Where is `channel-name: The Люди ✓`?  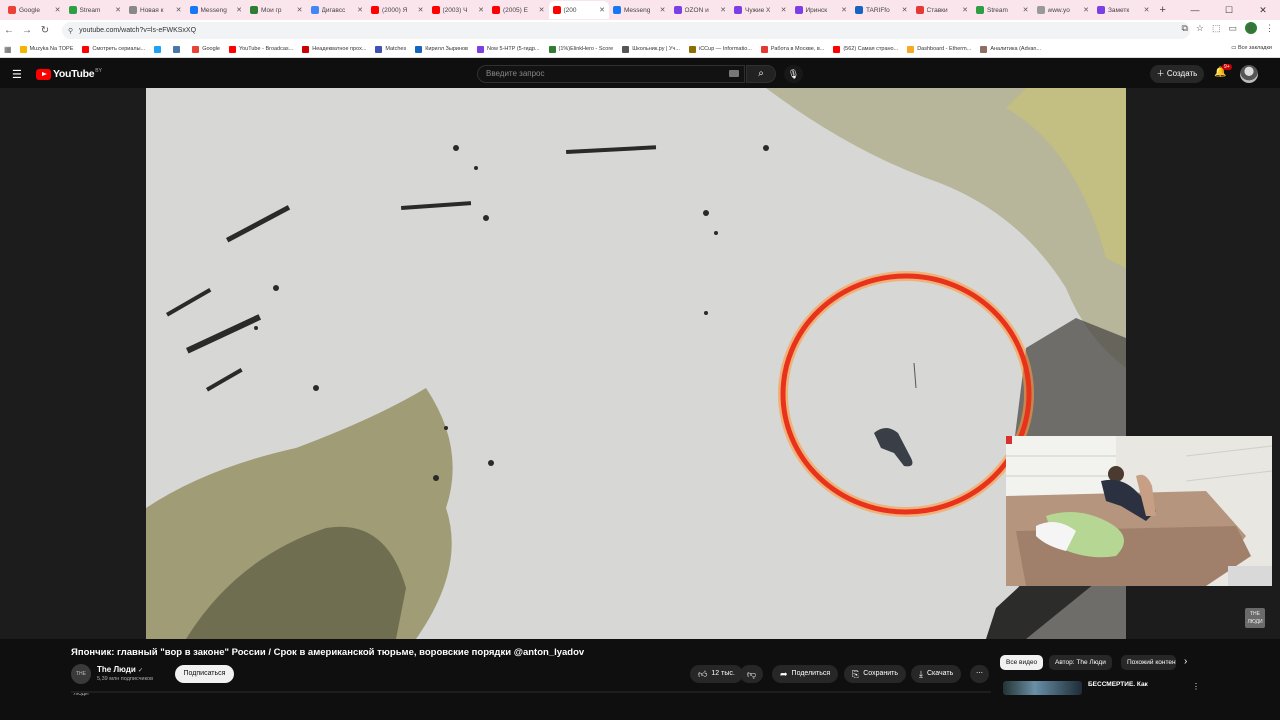 channel-name: The Люди ✓ is located at coordinates (120, 669).